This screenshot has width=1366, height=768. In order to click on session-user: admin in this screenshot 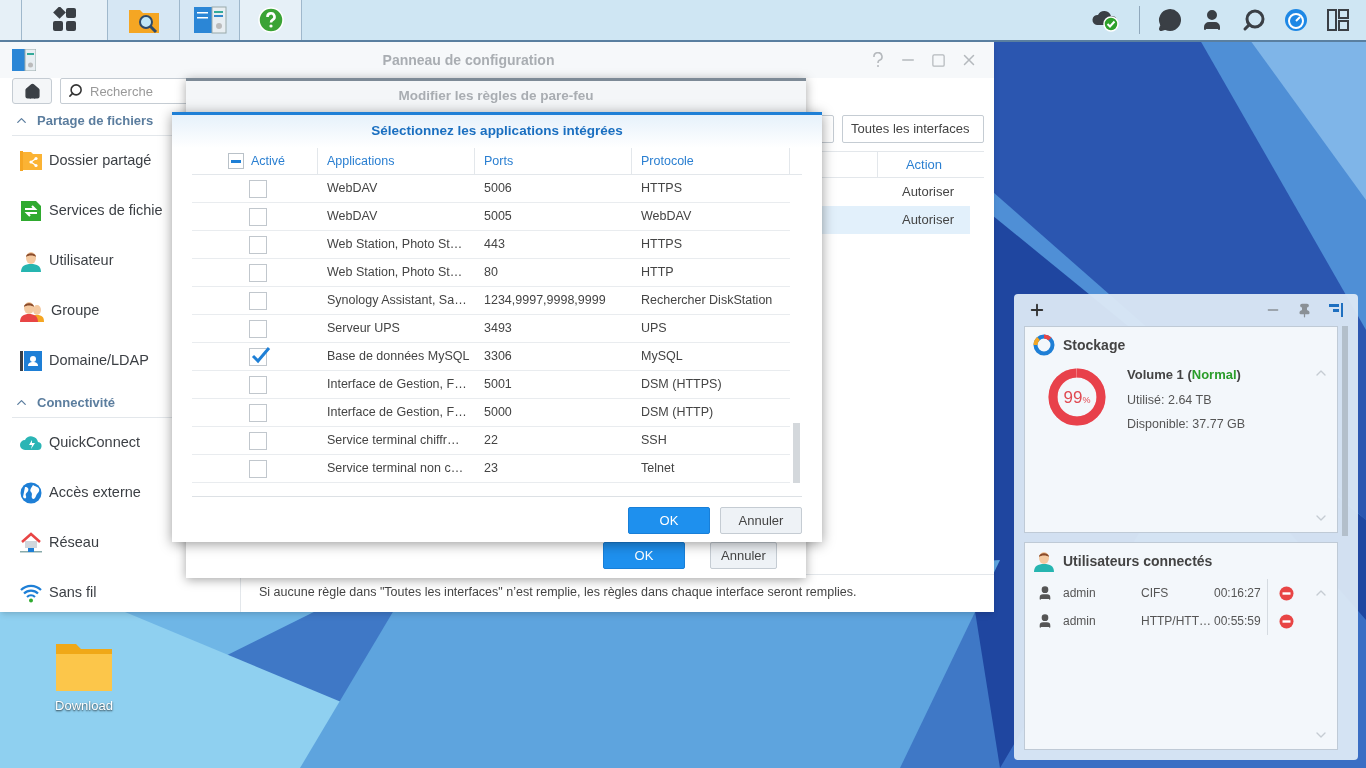, I will do `click(1080, 621)`.